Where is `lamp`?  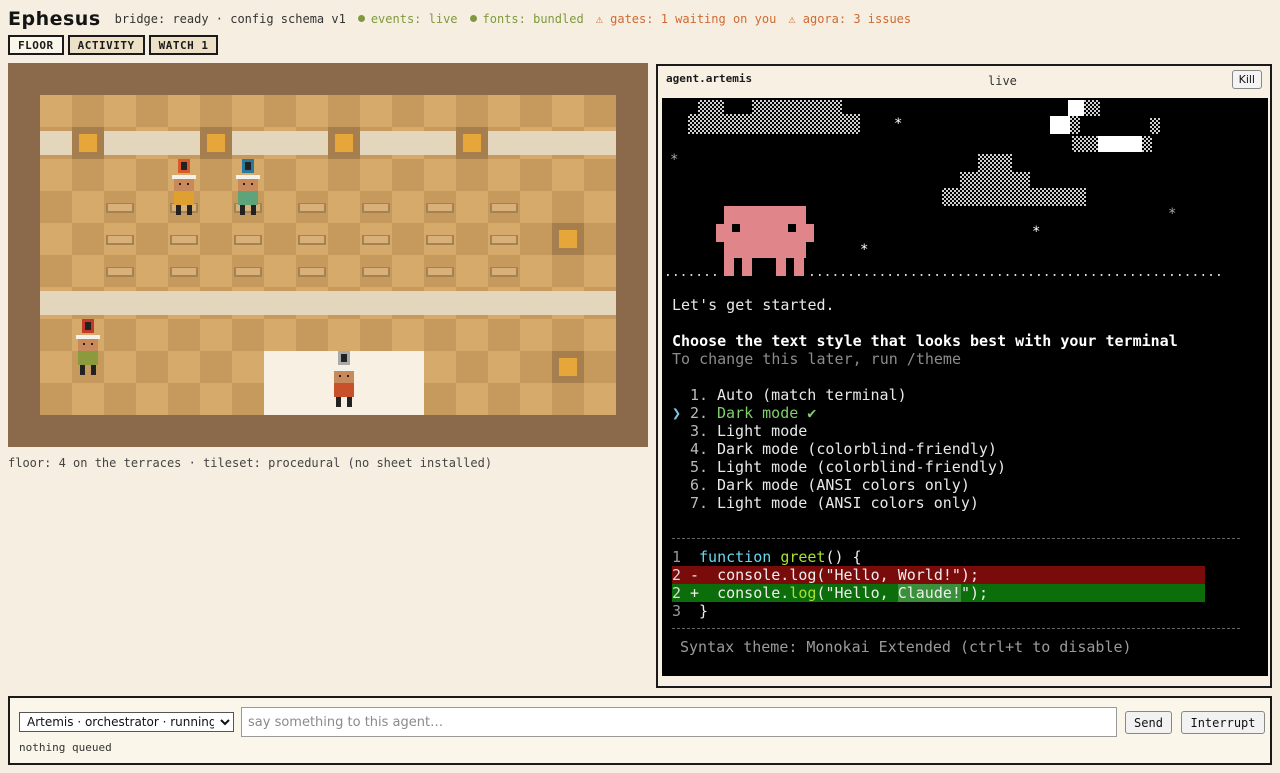 lamp is located at coordinates (568, 239).